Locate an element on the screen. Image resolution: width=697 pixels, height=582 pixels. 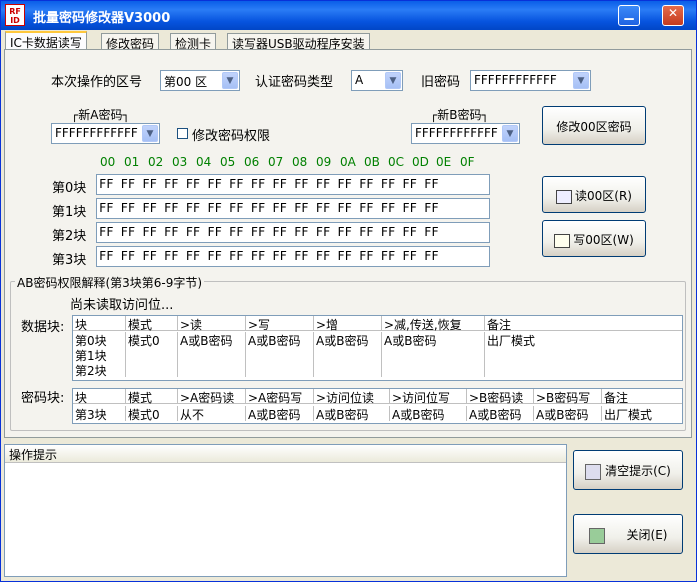
auth-type-label: 认证密码类型 is located at coordinates (294, 82).